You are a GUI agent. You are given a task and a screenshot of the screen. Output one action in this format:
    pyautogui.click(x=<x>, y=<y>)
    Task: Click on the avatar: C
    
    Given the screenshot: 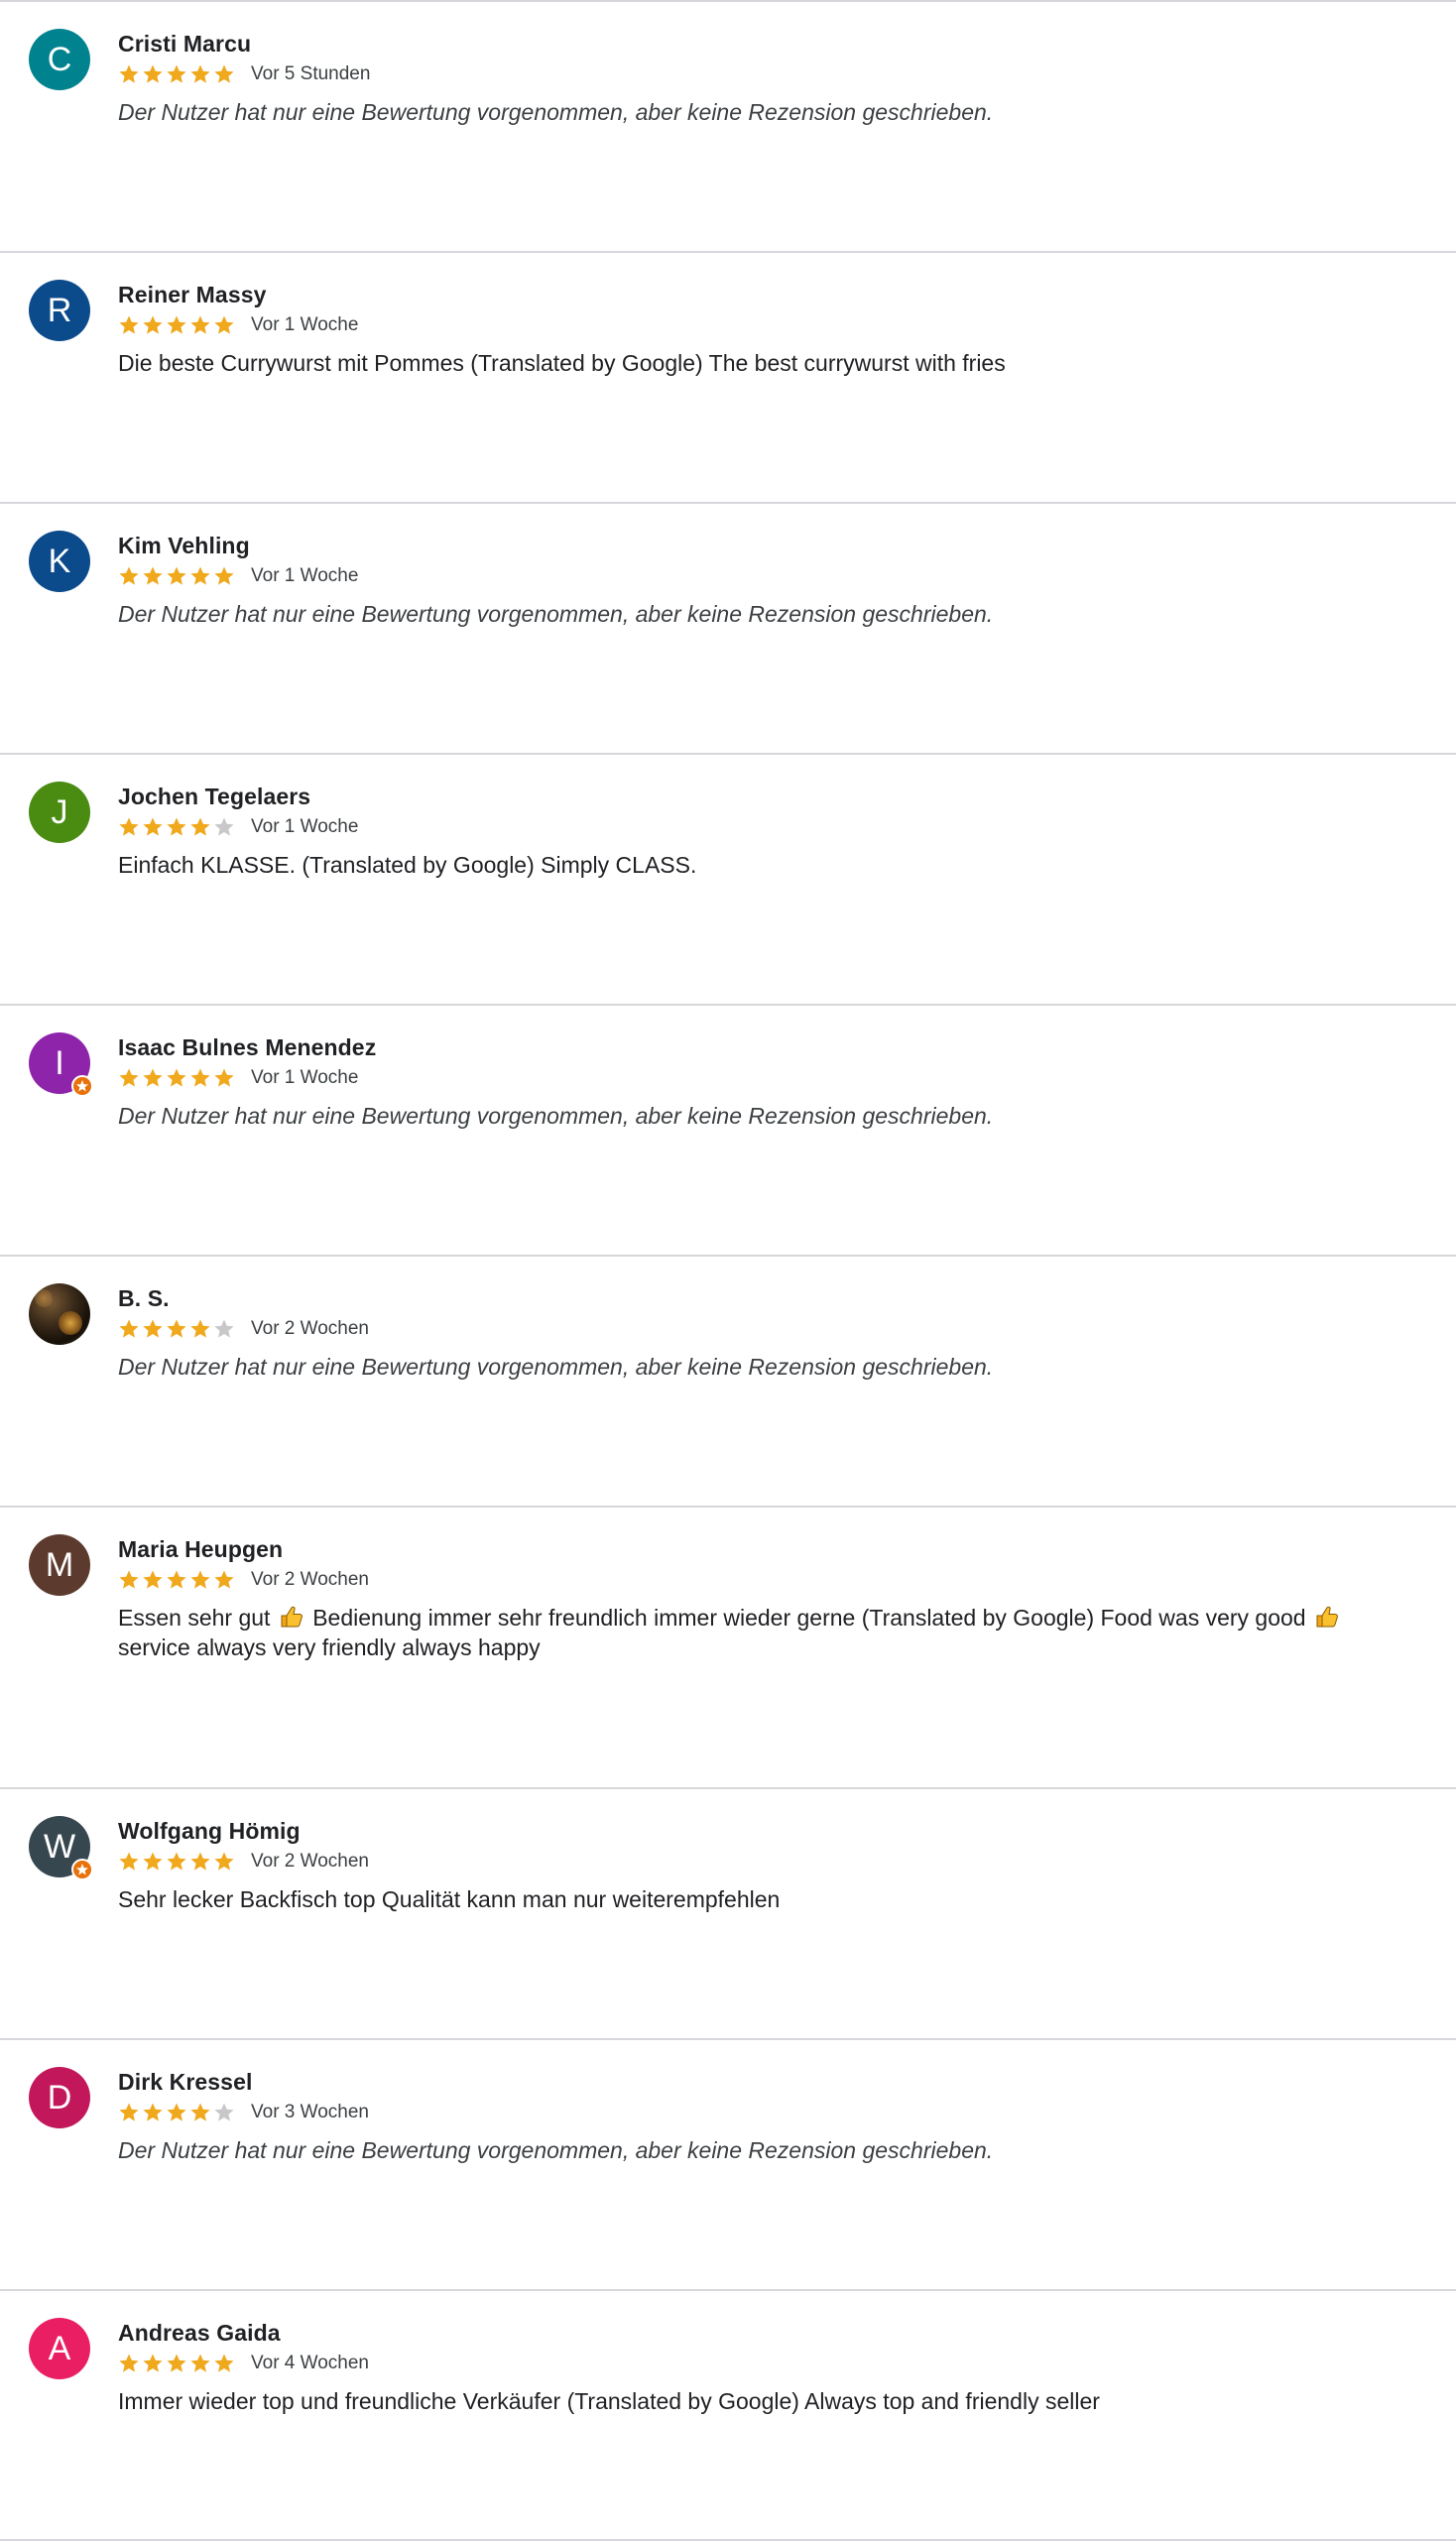 What is the action you would take?
    pyautogui.click(x=59, y=59)
    